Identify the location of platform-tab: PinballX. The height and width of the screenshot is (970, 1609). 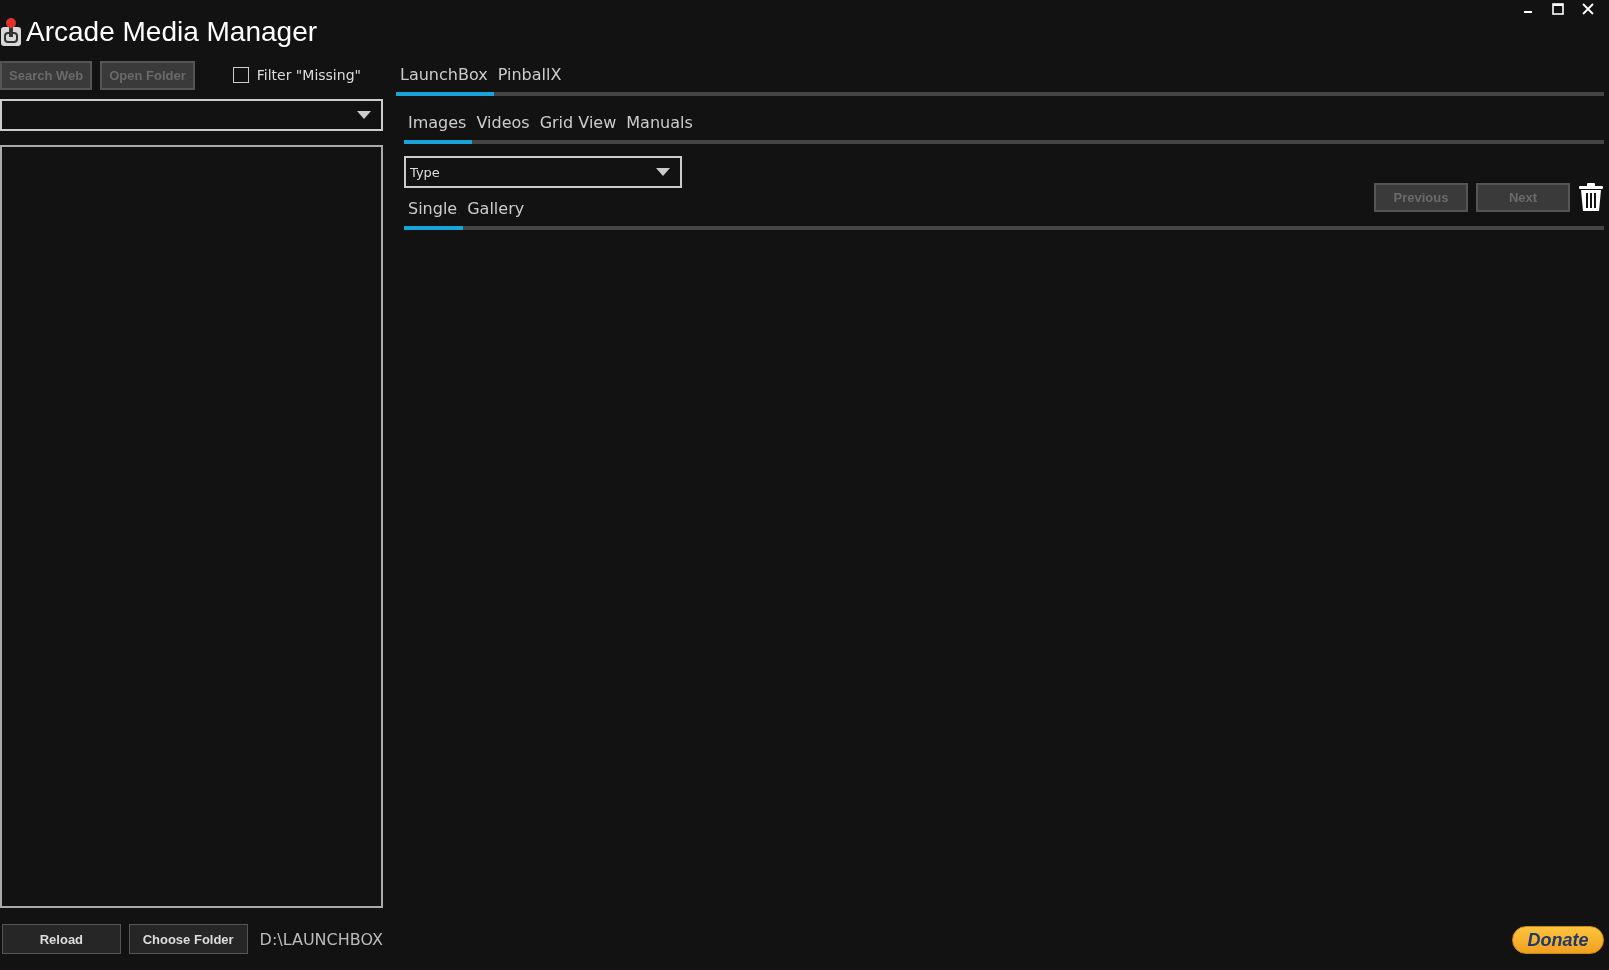
(530, 80).